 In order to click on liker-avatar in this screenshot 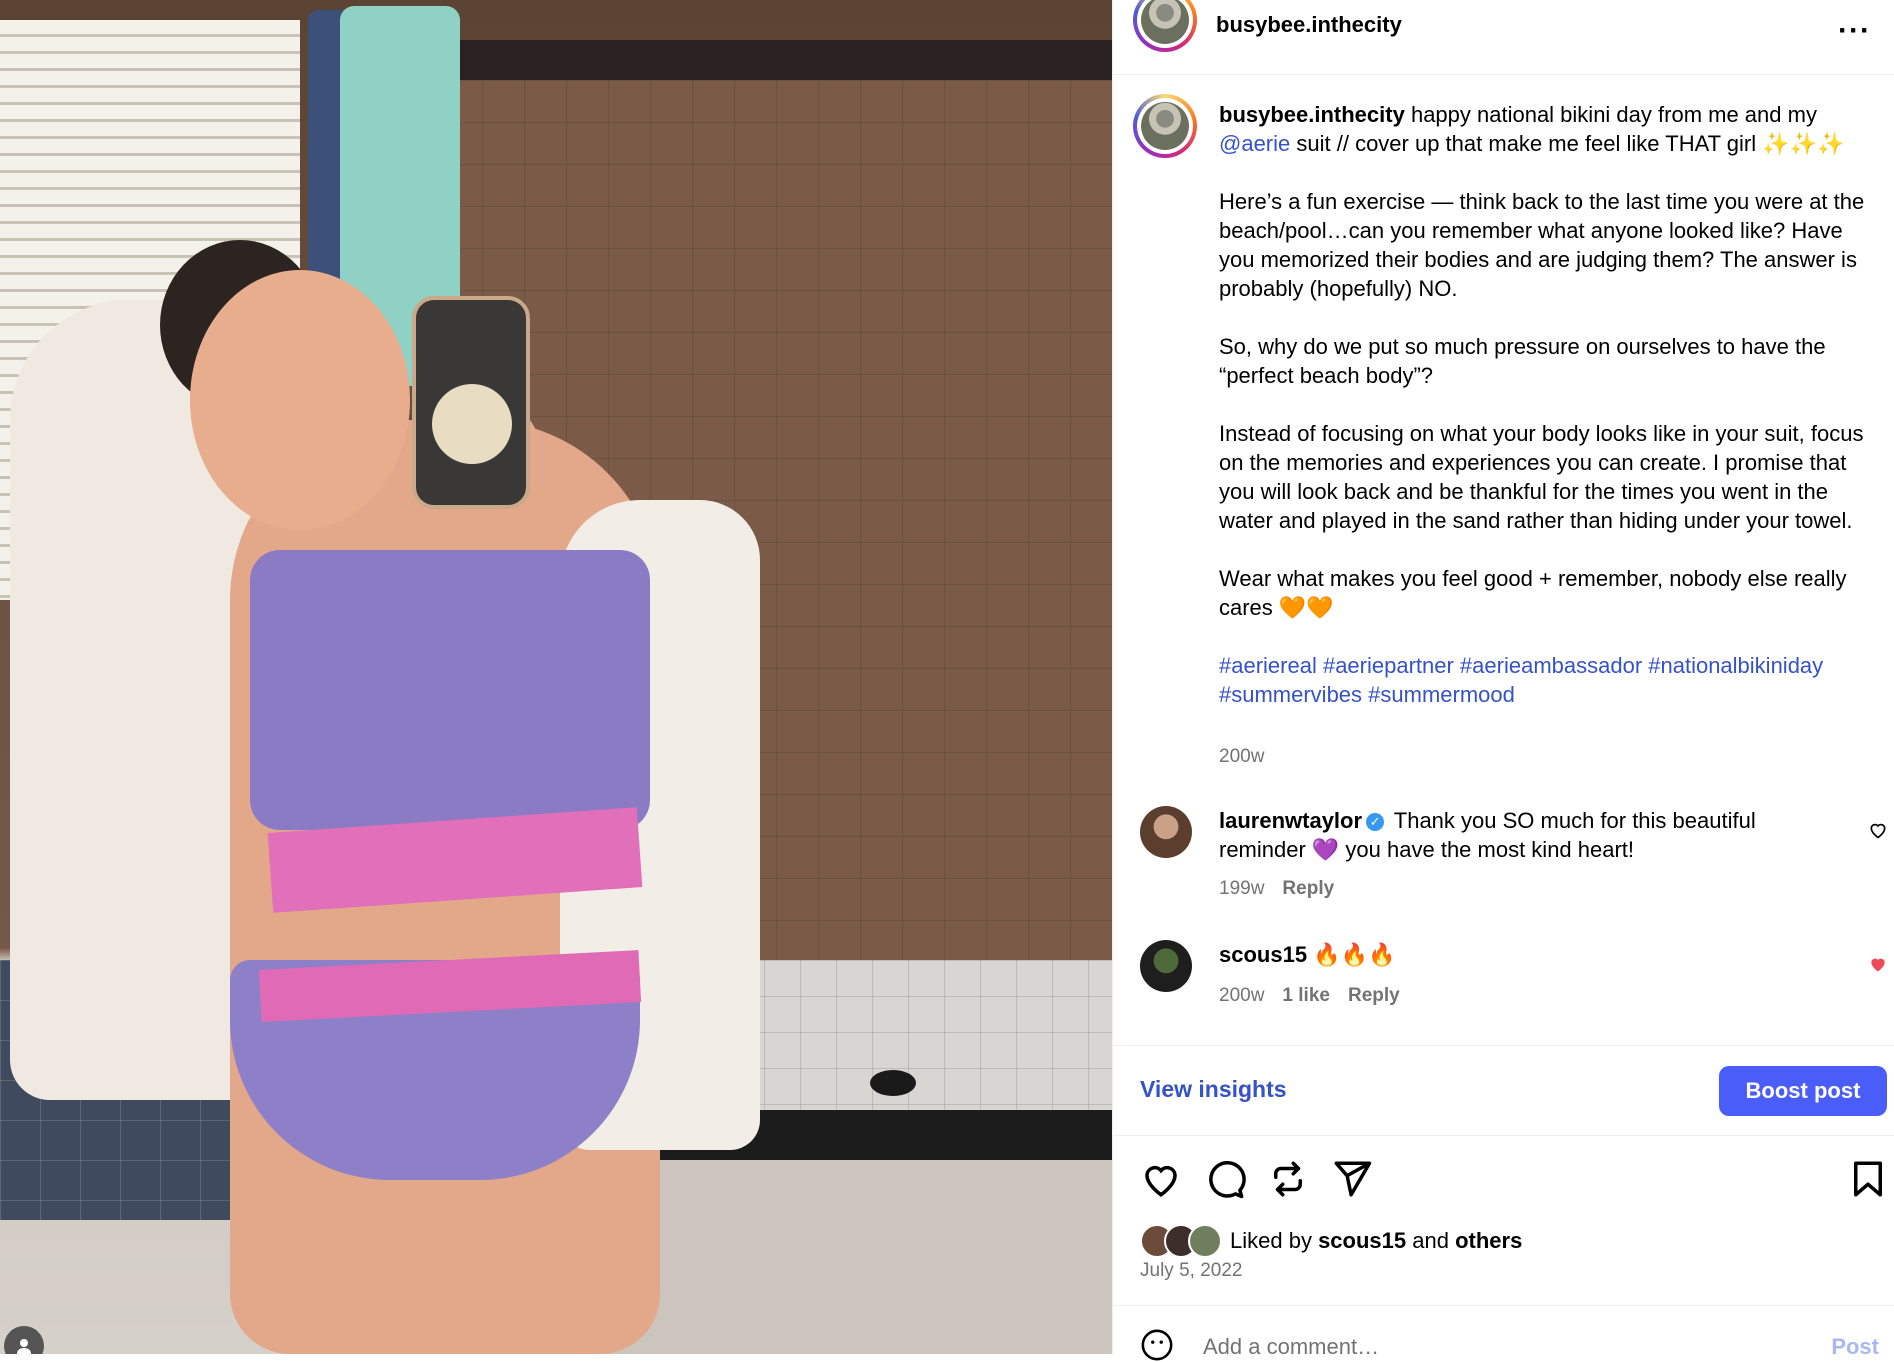, I will do `click(1205, 1241)`.